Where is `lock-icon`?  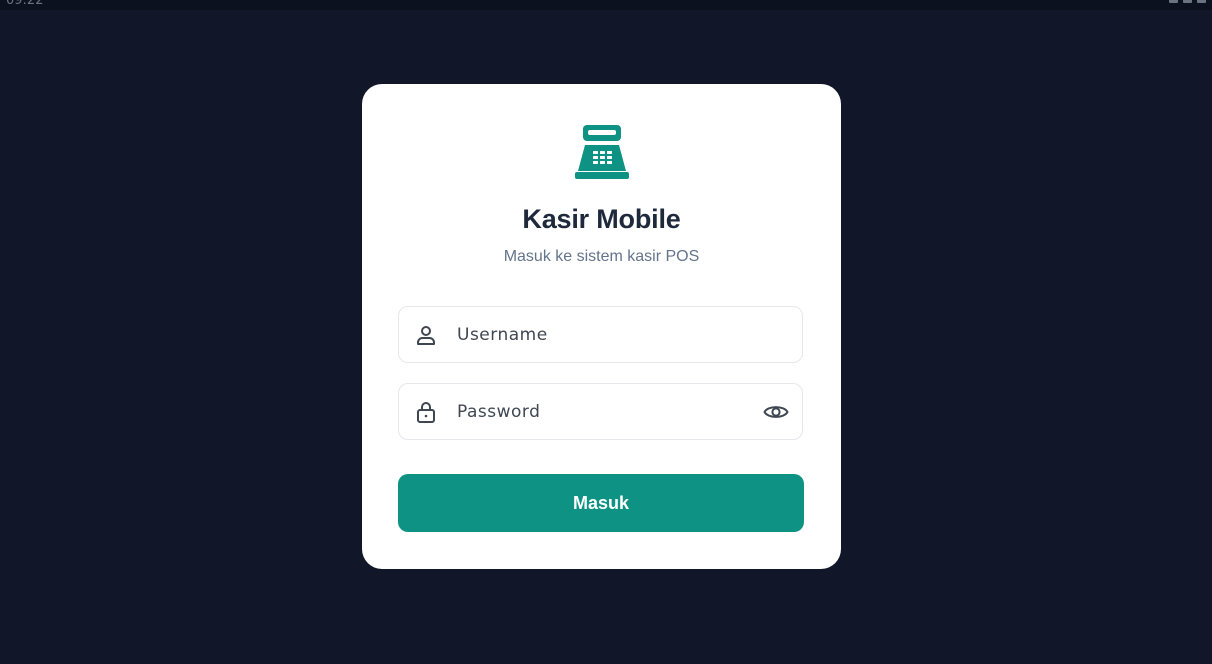 lock-icon is located at coordinates (426, 412).